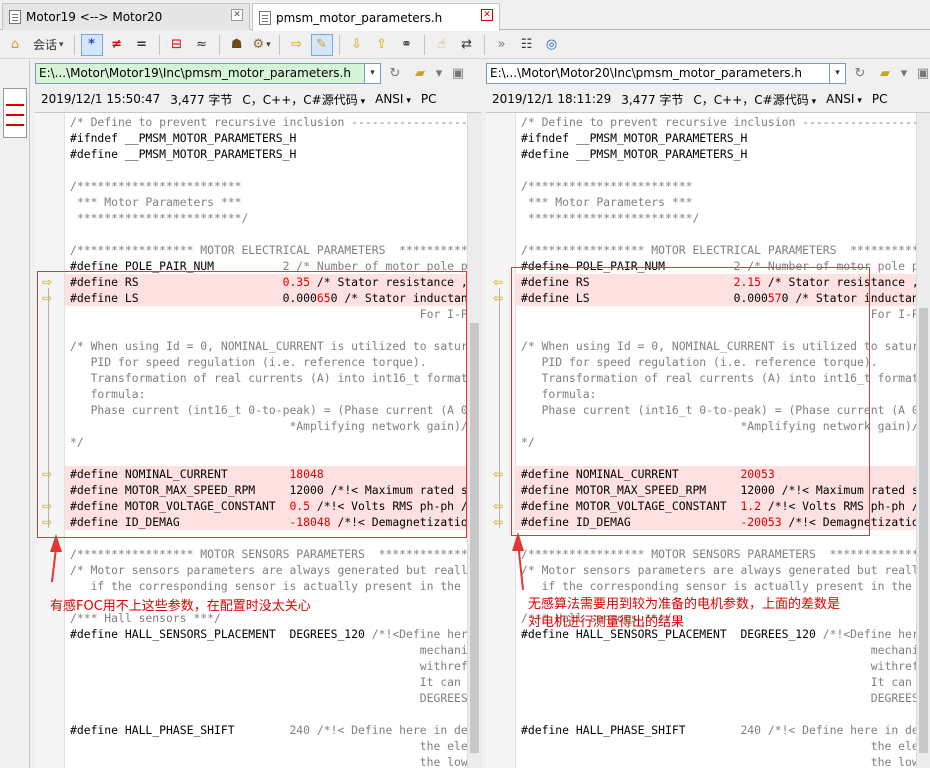 The width and height of the screenshot is (930, 768). What do you see at coordinates (287, 561) in the screenshot?
I see `annotation-arrows` at bounding box center [287, 561].